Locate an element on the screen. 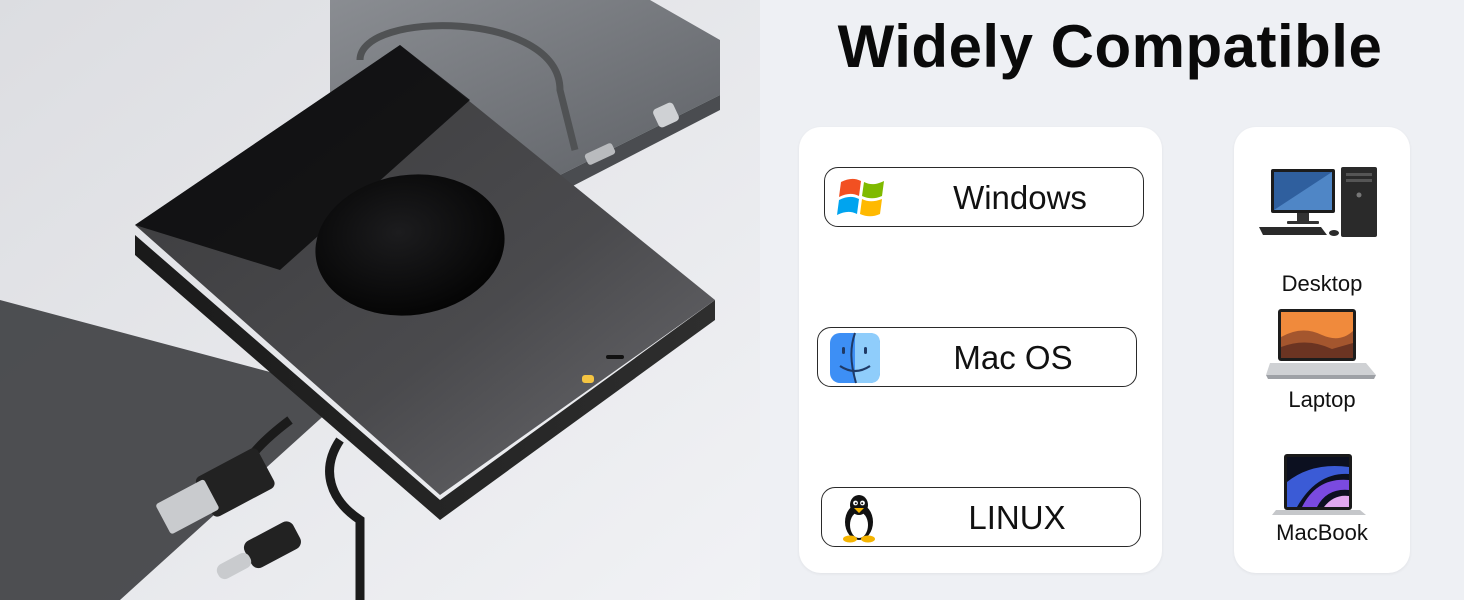 The height and width of the screenshot is (600, 1464). laptop-icon is located at coordinates (1322, 344).